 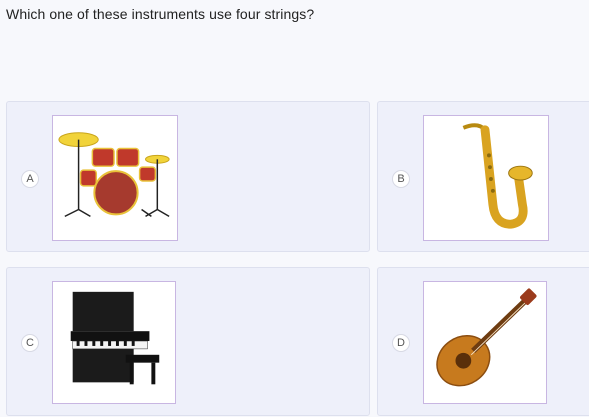 I want to click on saxophone-image, so click(x=486, y=178).